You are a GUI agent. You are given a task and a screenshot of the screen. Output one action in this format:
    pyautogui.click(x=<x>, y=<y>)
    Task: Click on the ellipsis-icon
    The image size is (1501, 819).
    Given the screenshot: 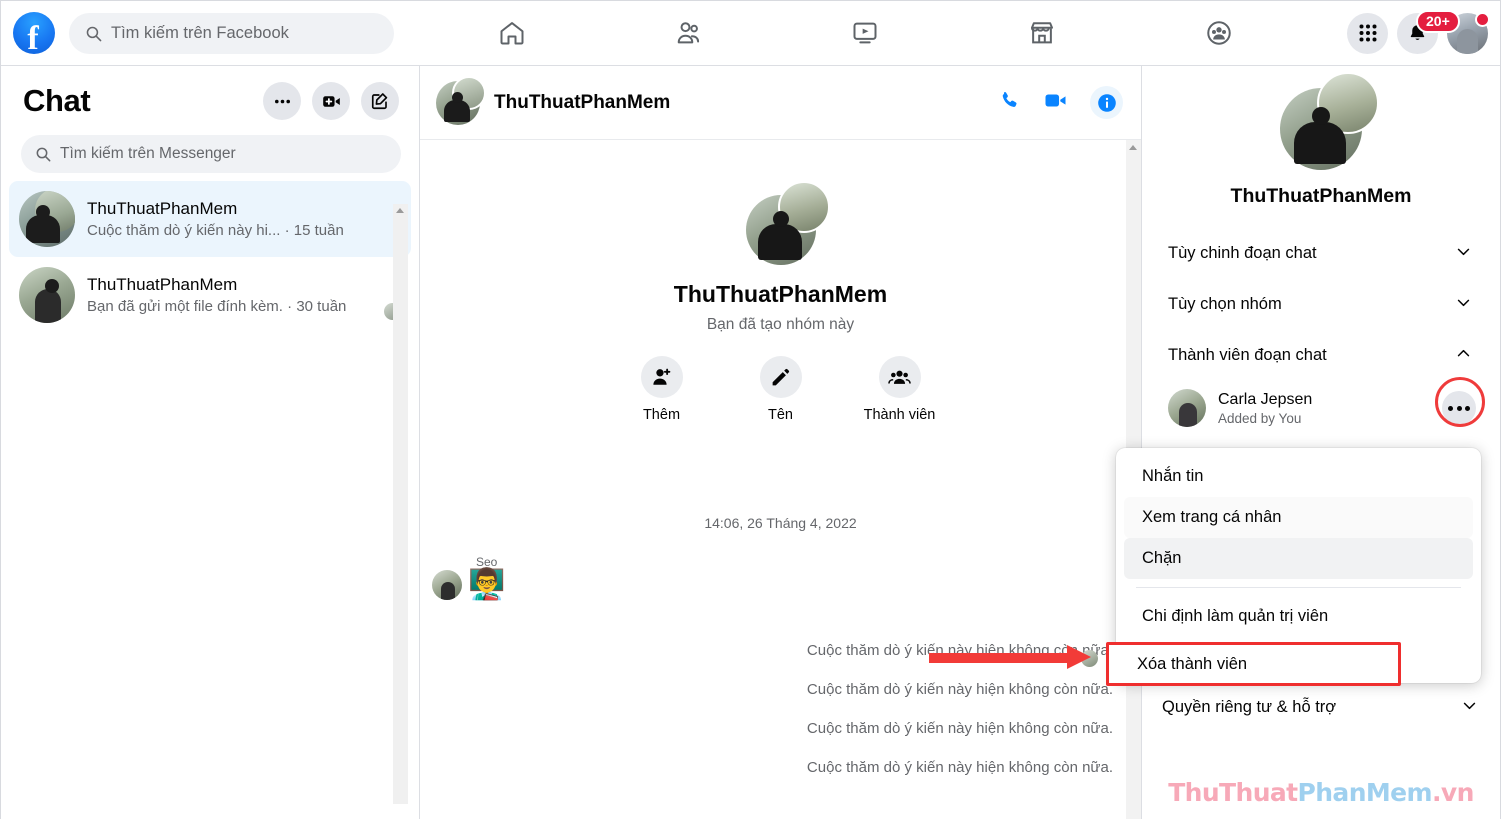 What is the action you would take?
    pyautogui.click(x=1459, y=408)
    